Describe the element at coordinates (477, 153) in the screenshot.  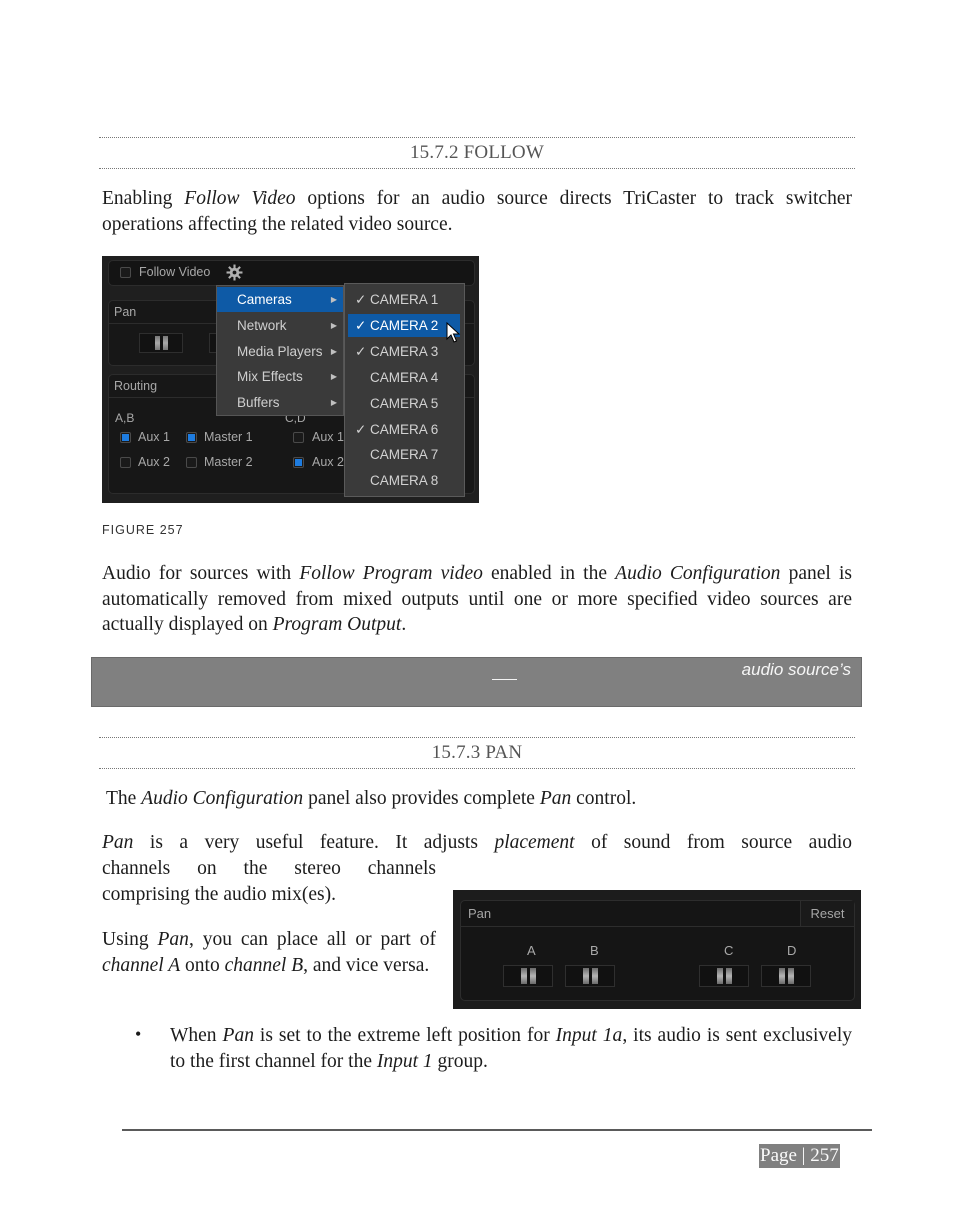
I see `section-heading-follow: 15.7.2 FOLLOW` at that location.